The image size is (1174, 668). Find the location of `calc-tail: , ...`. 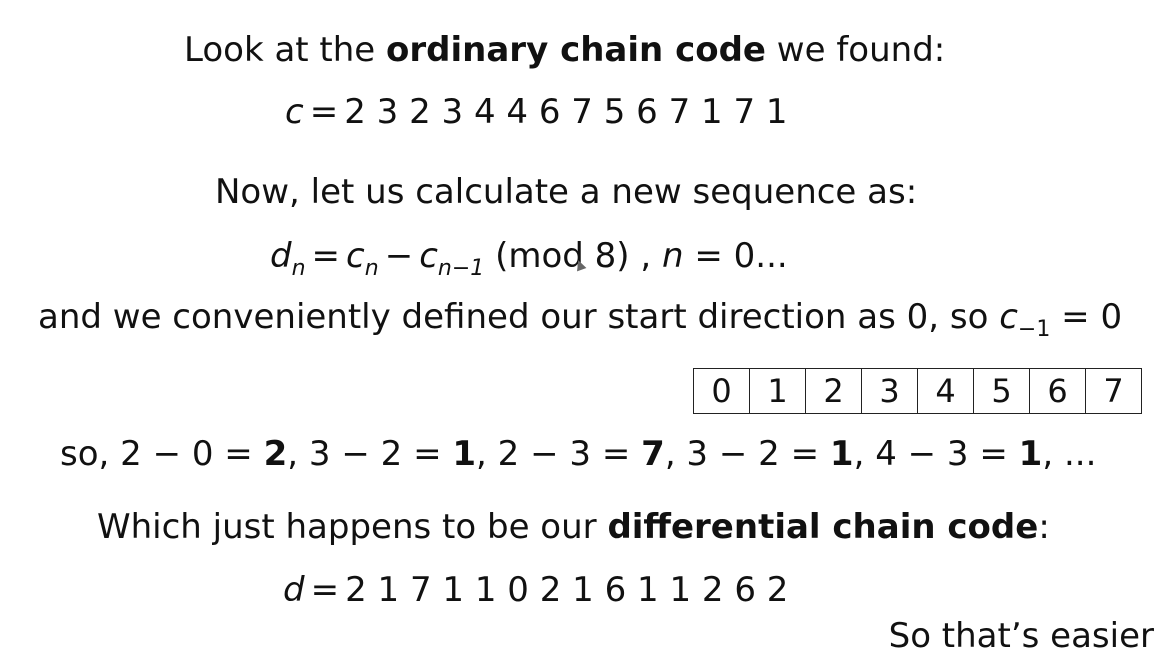

calc-tail: , ... is located at coordinates (1069, 454).